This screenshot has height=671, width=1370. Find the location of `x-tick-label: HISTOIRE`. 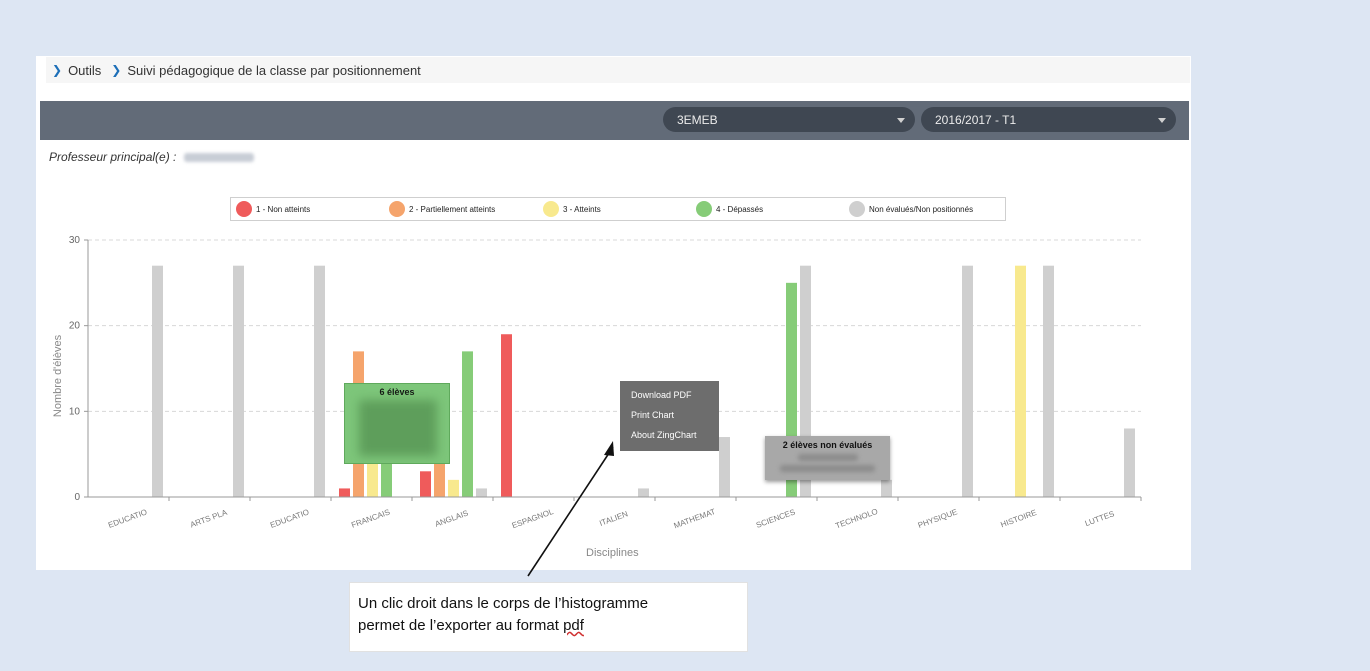

x-tick-label: HISTOIRE is located at coordinates (1018, 518).